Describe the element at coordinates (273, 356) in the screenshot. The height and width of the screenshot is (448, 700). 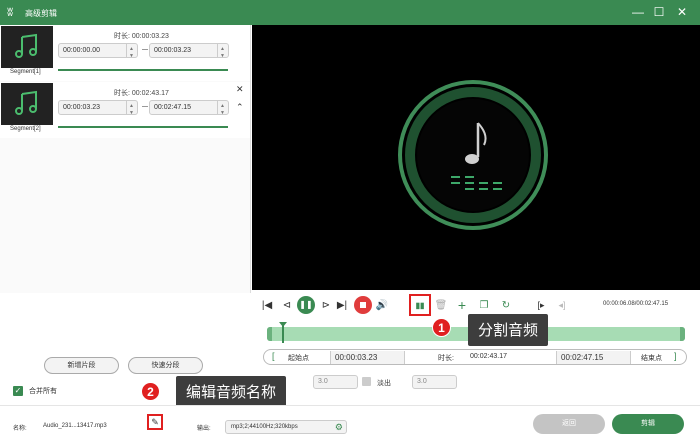
I see `start-bracket-icon: [` at that location.